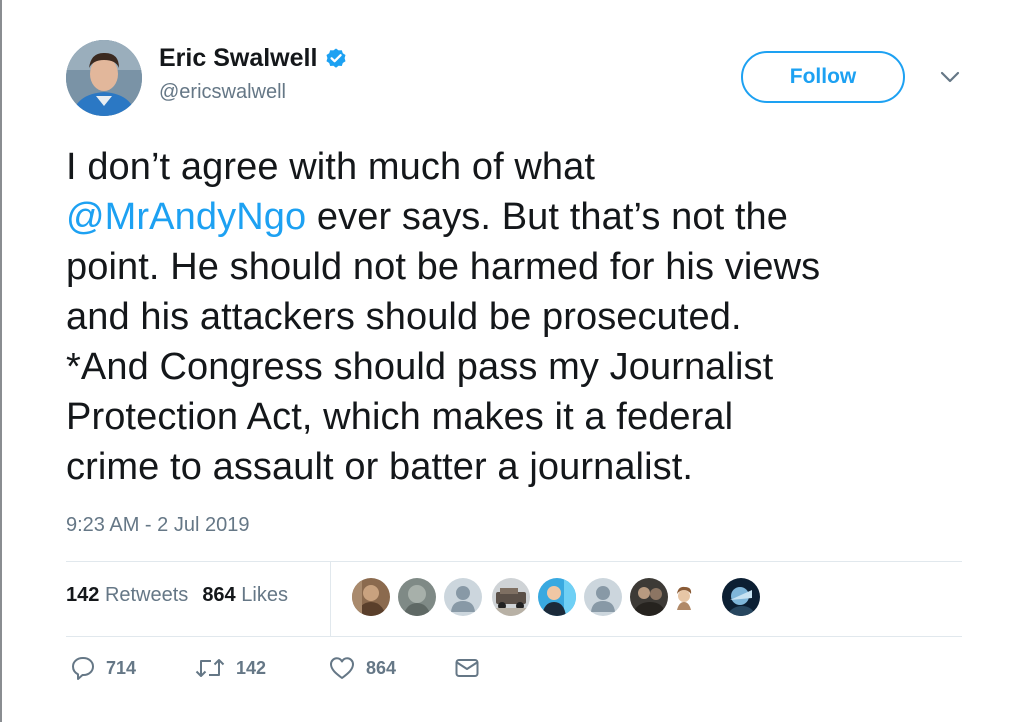  I want to click on like-button: 864, so click(362, 668).